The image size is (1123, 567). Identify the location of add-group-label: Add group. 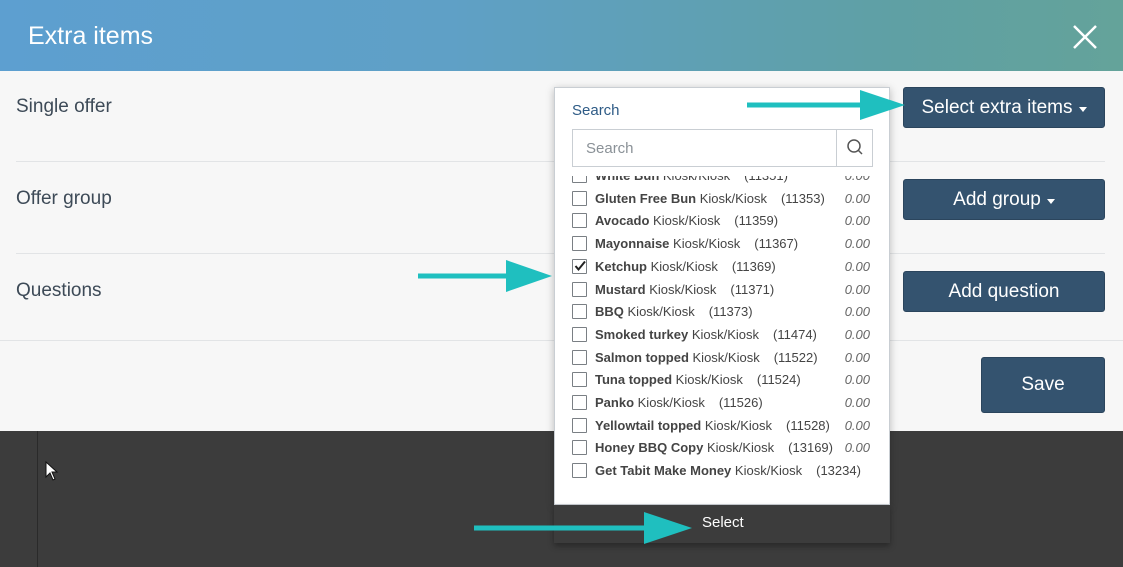
(997, 199).